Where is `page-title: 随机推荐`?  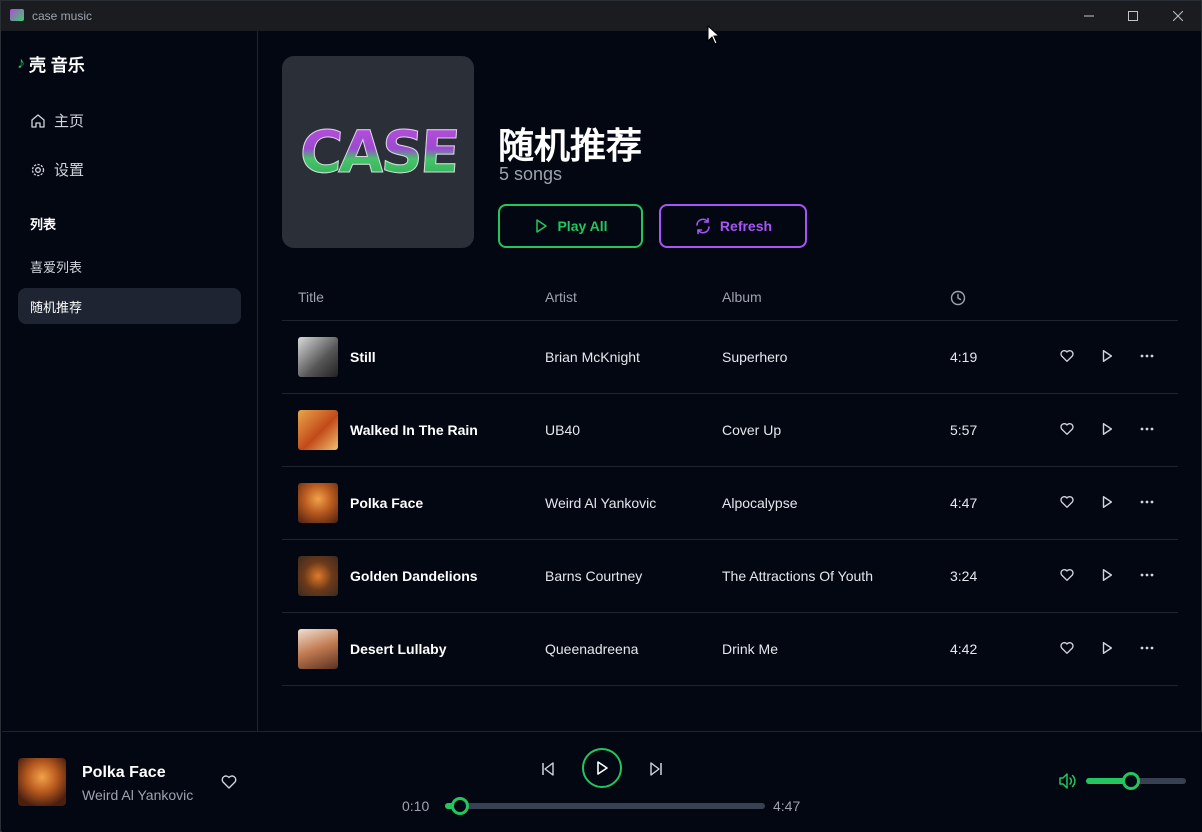
page-title: 随机推荐 is located at coordinates (570, 145).